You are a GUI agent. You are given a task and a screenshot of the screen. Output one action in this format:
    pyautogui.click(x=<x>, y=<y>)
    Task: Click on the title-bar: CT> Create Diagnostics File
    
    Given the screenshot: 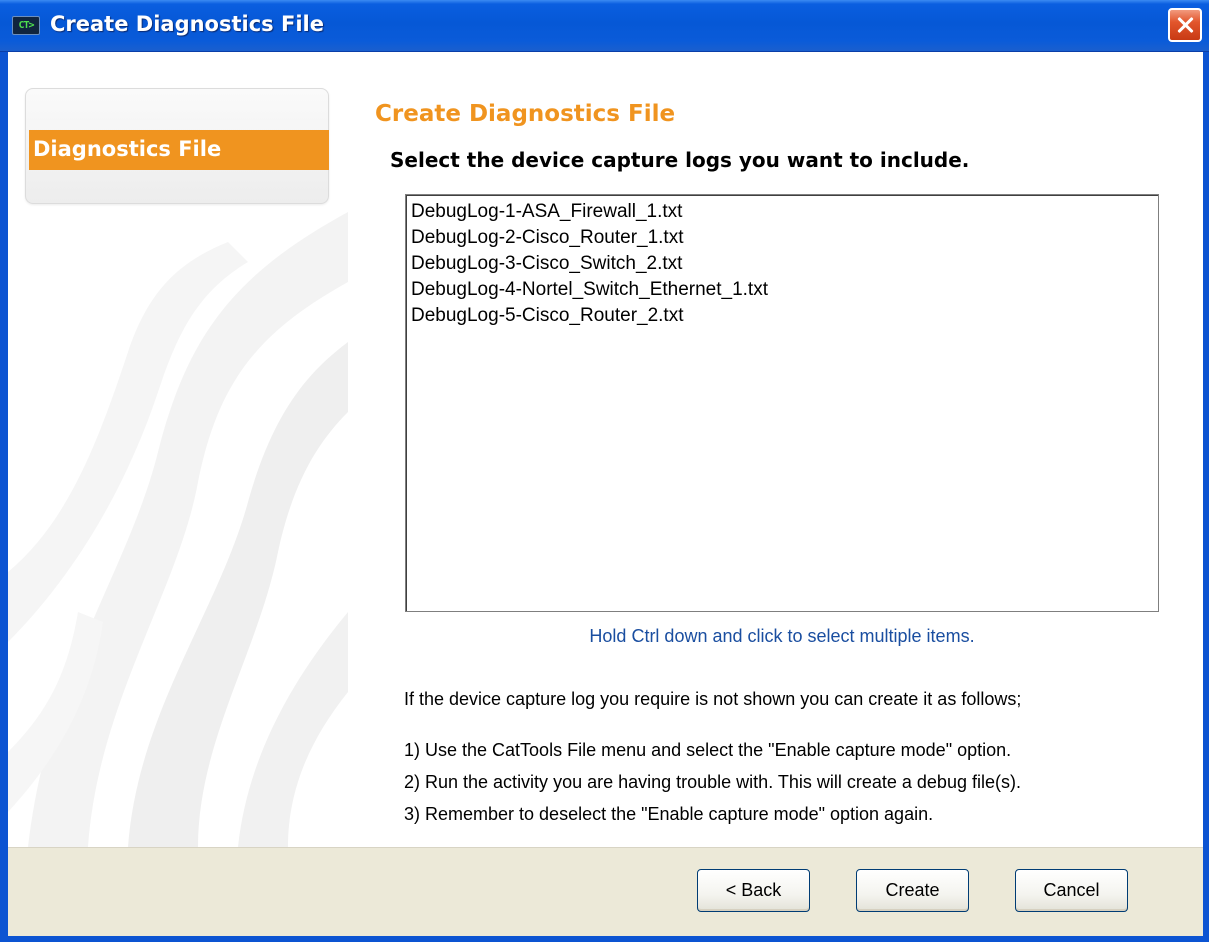 What is the action you would take?
    pyautogui.click(x=604, y=26)
    